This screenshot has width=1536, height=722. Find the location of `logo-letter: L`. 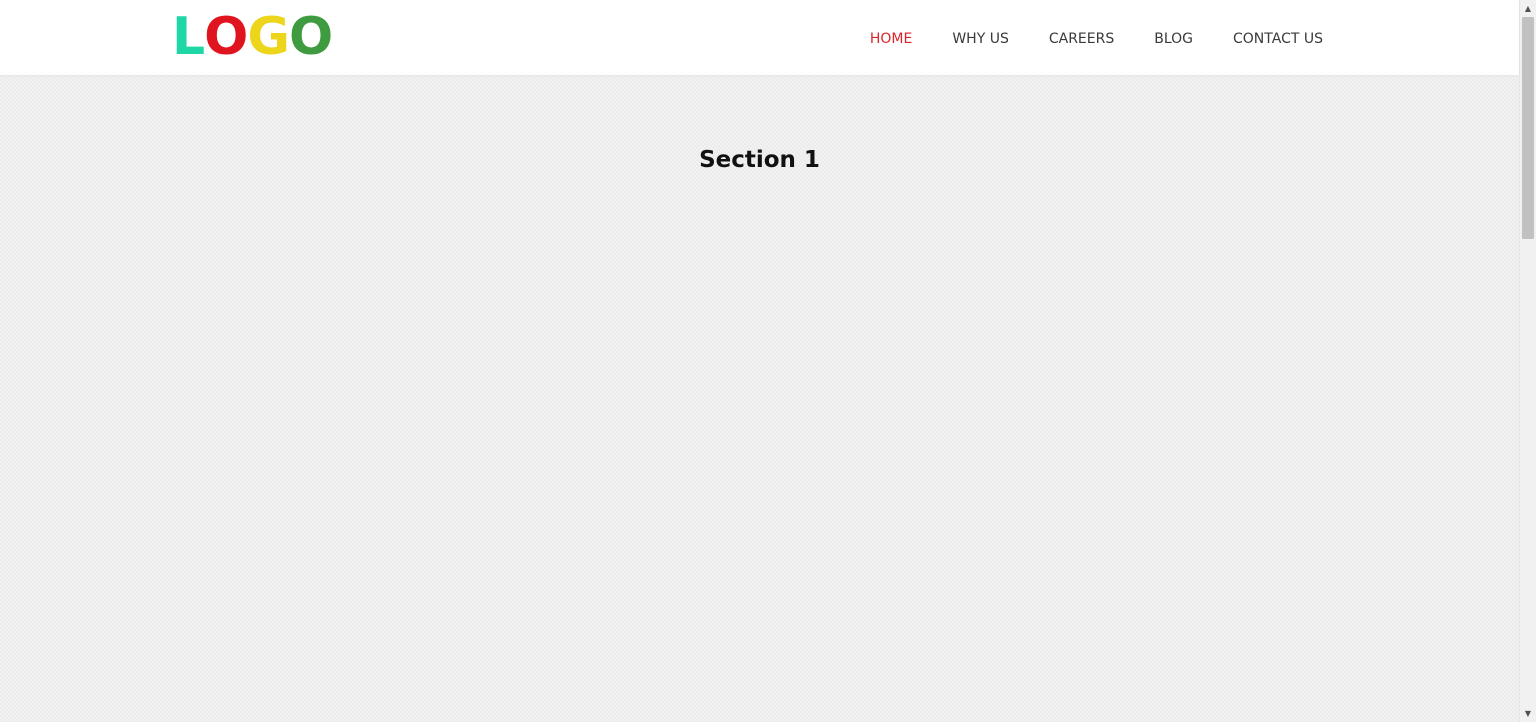

logo-letter: L is located at coordinates (188, 37).